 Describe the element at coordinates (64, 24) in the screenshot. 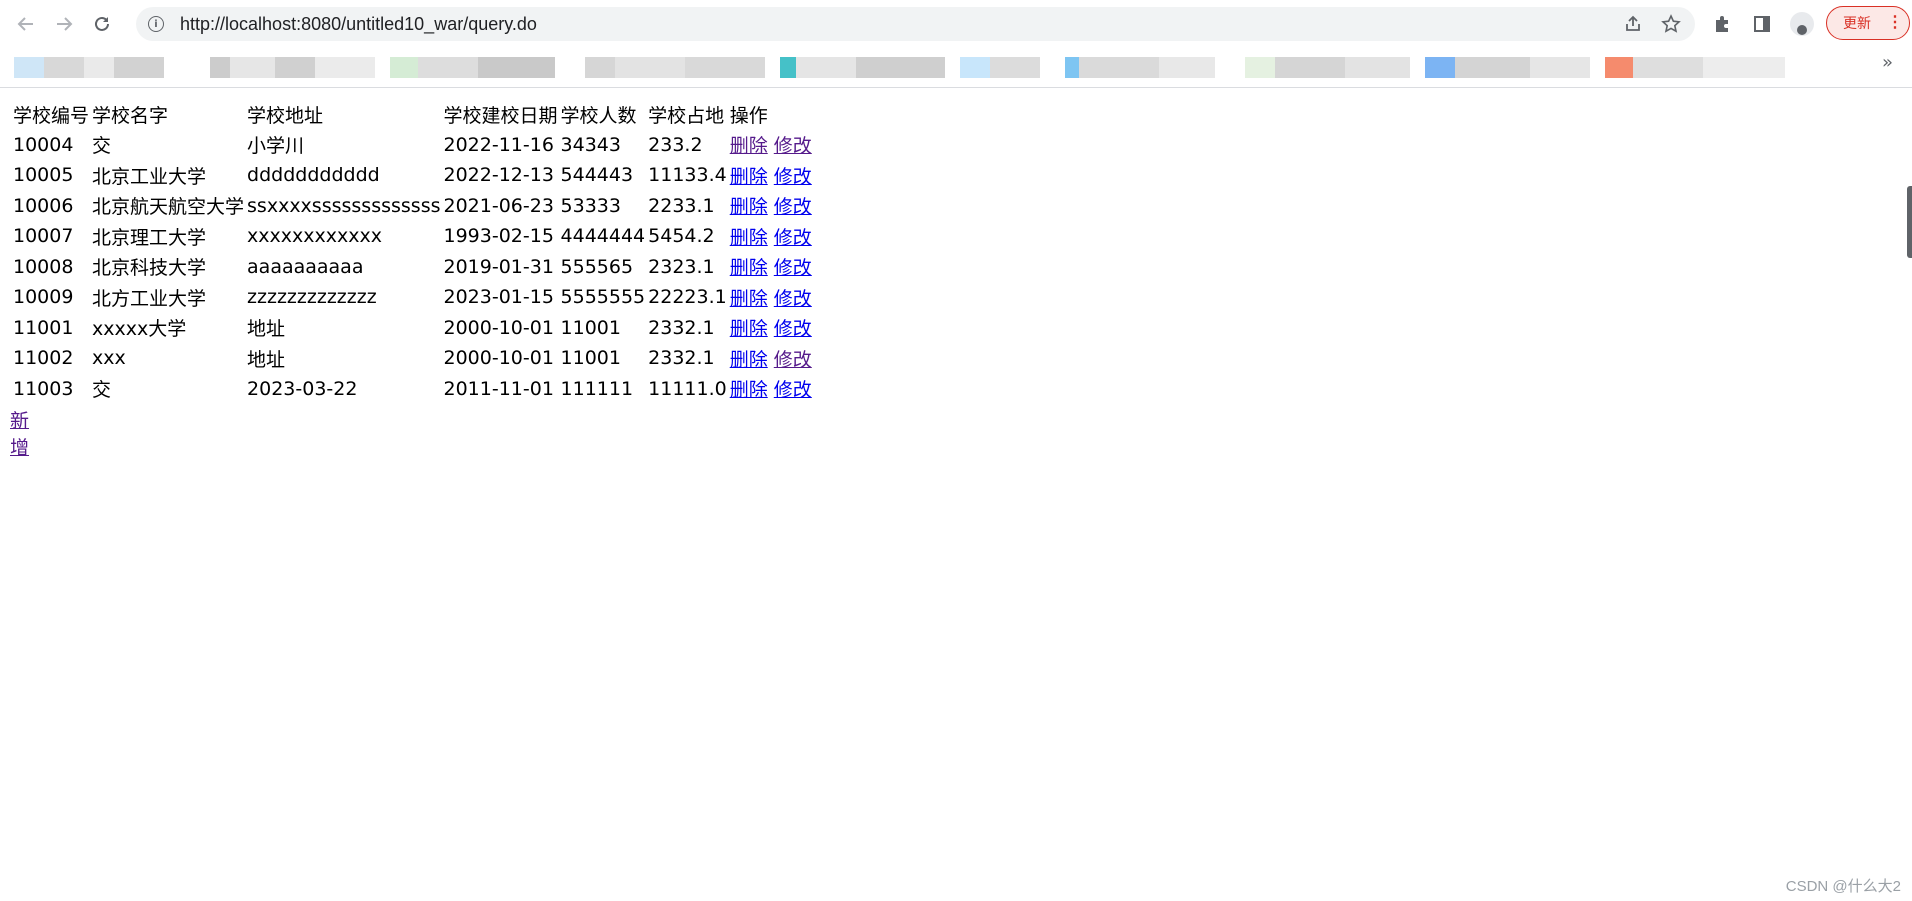

I see `arrow-right-icon` at that location.